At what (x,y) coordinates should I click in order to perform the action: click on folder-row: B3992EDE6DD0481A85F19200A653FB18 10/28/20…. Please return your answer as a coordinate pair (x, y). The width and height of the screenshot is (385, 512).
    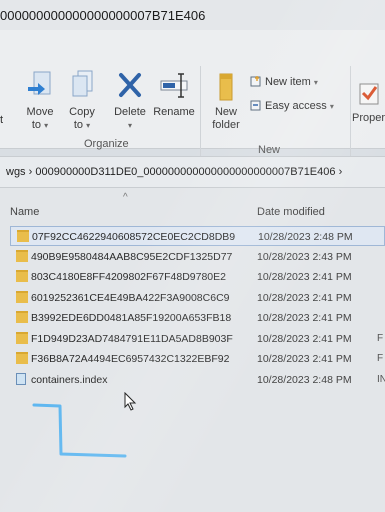
    Looking at the image, I should click on (197, 318).